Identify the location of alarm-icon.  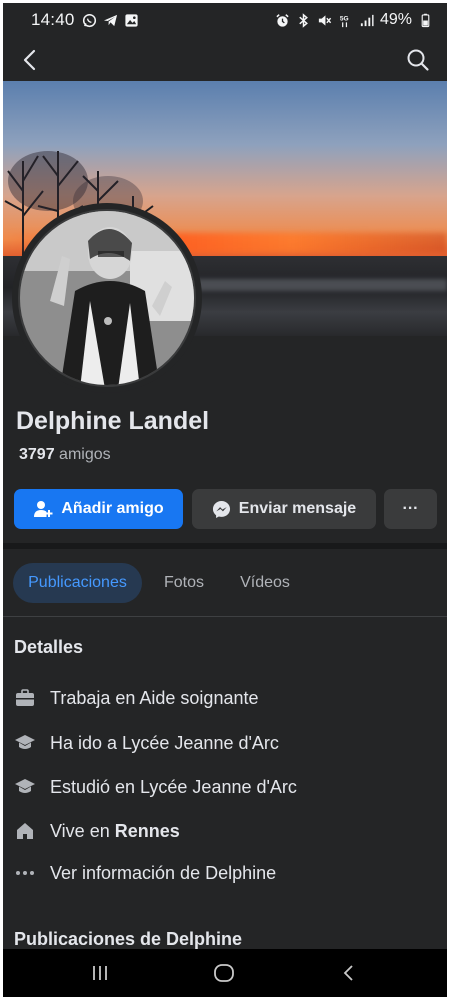
(282, 20).